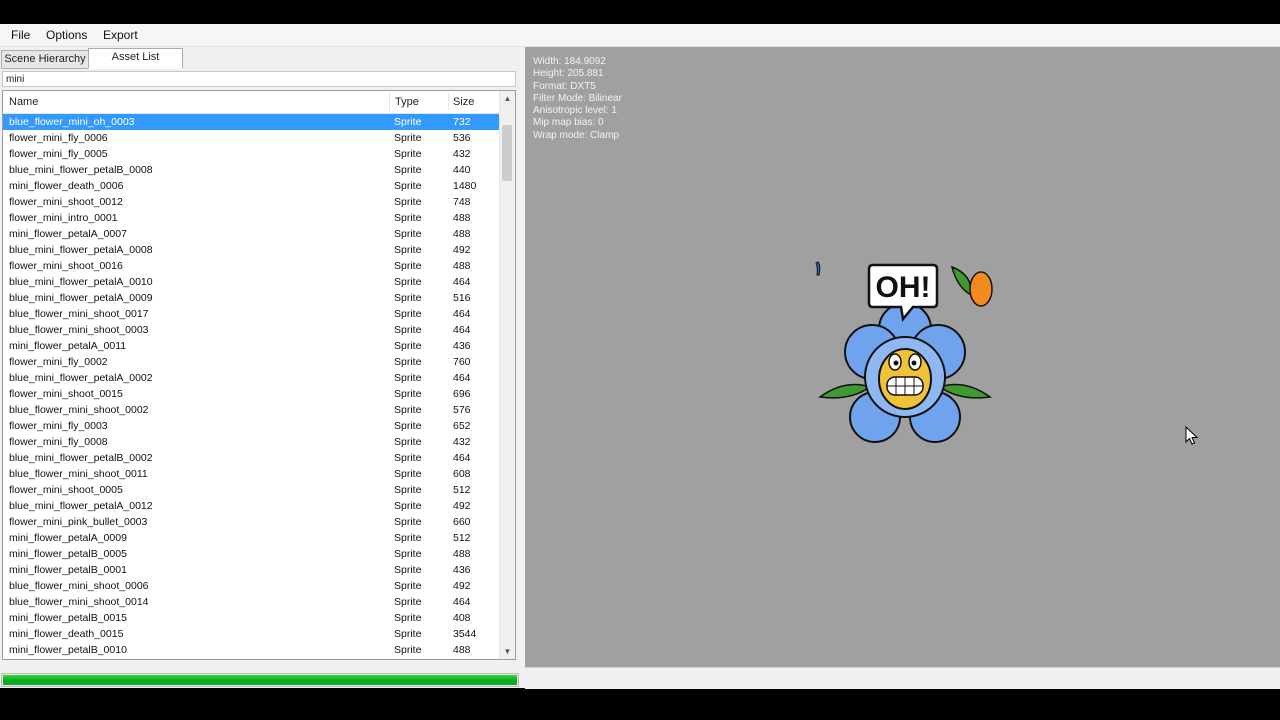 The image size is (1280, 720). What do you see at coordinates (251, 522) in the screenshot?
I see `table-row: flower_mini_pink_bullet_0003 Sprite 660` at bounding box center [251, 522].